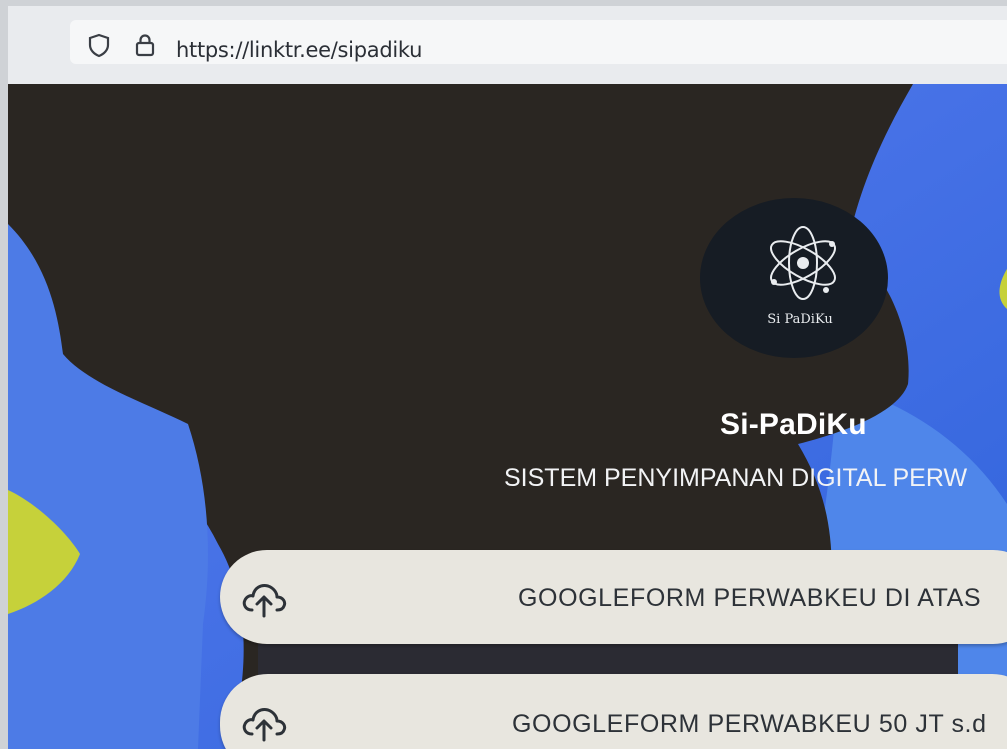 The image size is (1007, 749). I want to click on lock-icon, so click(145, 45).